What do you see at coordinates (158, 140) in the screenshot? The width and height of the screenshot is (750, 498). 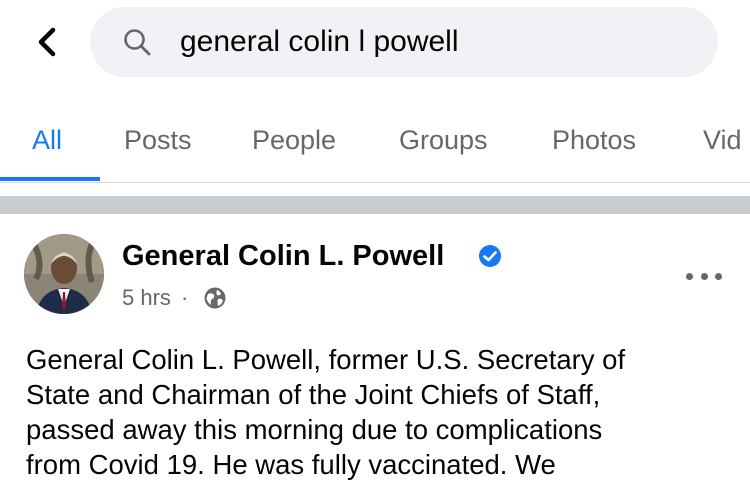 I see `tab-posts: Posts` at bounding box center [158, 140].